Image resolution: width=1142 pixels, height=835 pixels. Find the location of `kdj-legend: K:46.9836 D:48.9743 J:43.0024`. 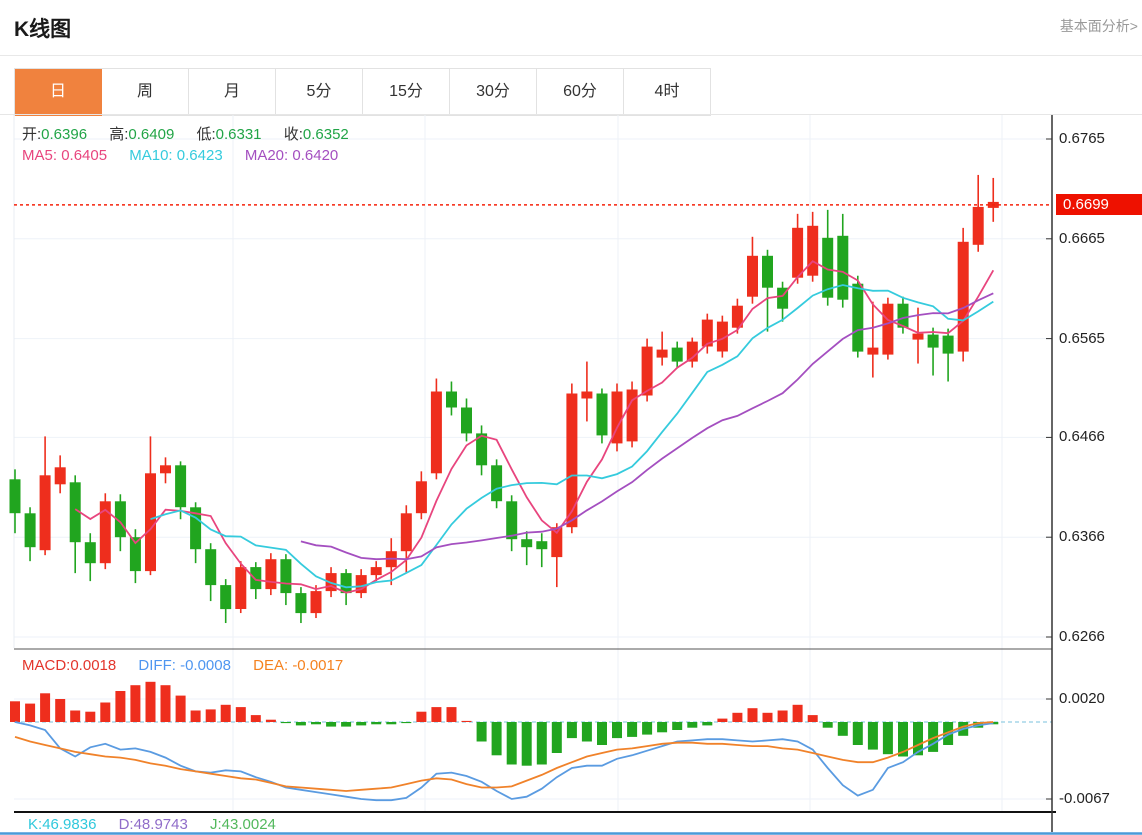

kdj-legend: K:46.9836 D:48.9743 J:43.0024 is located at coordinates (161, 824).